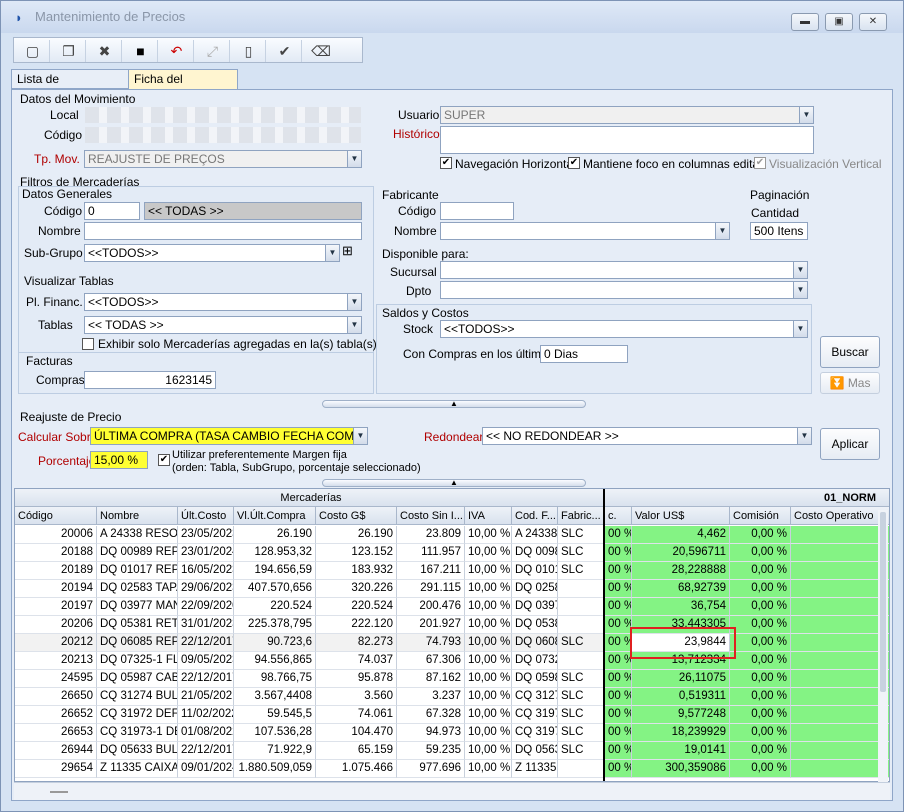  I want to click on table-cell: 01/08/2022, so click(206, 733).